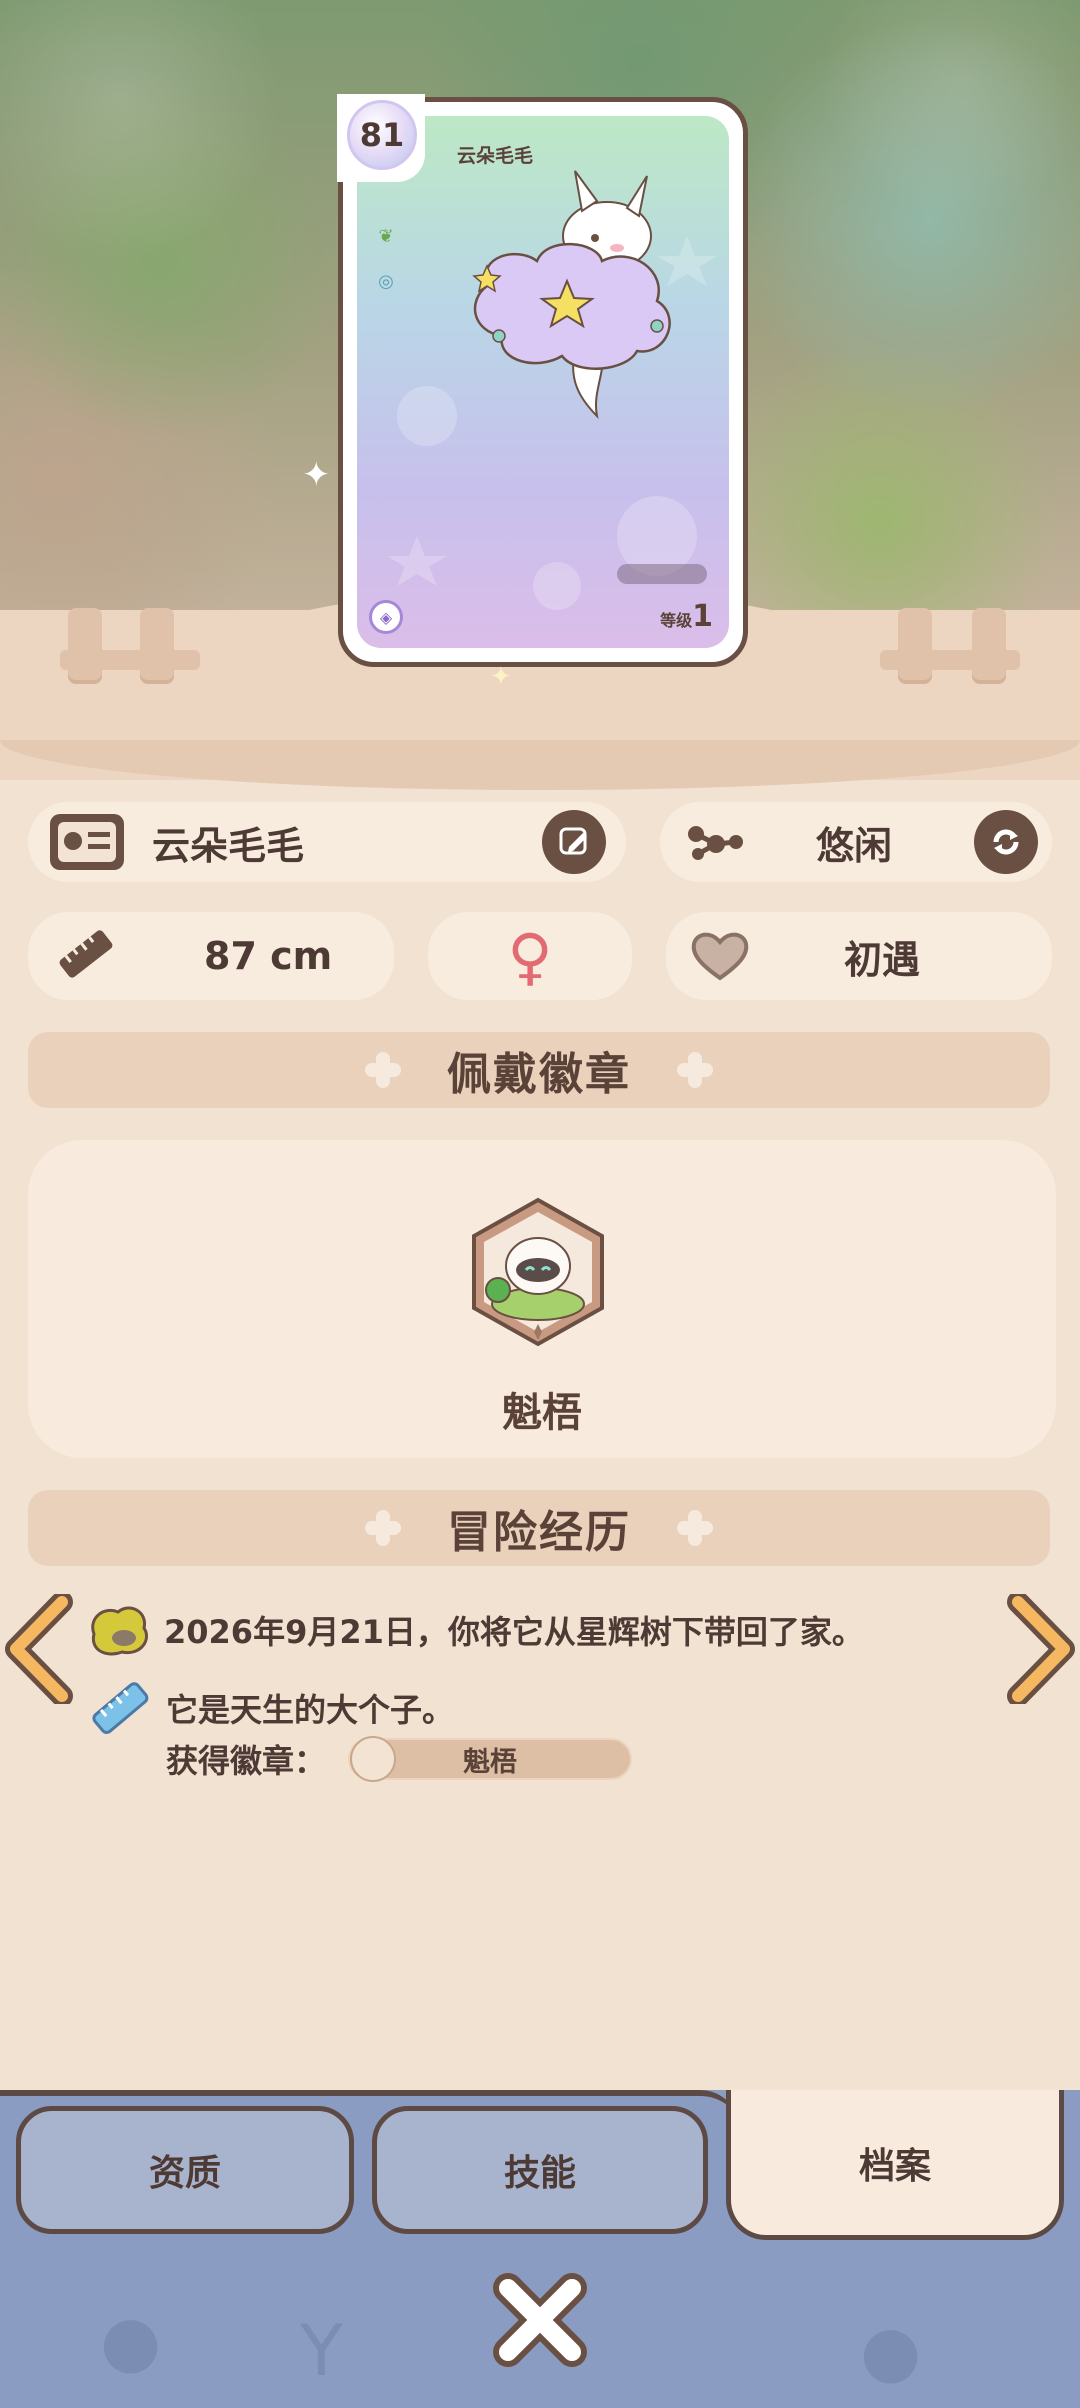 The image size is (1080, 2408). What do you see at coordinates (228, 845) in the screenshot?
I see `pet-name-value: 云朵毛毛` at bounding box center [228, 845].